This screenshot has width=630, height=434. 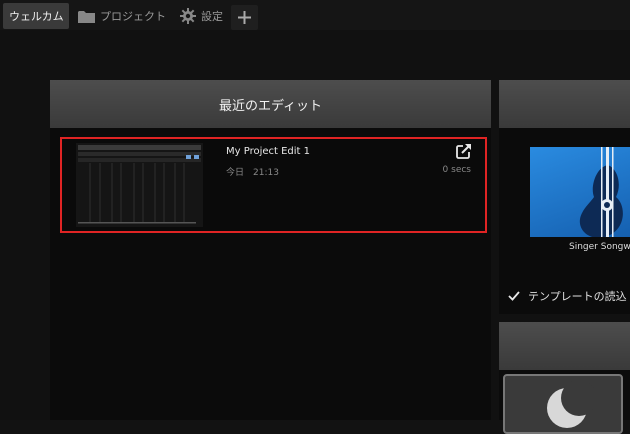 I want to click on tab-projects: プロジェクト, so click(x=121, y=16).